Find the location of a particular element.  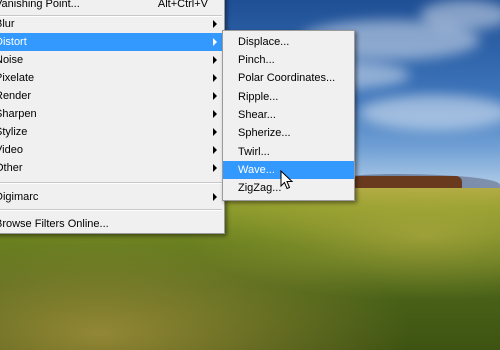

menu-item-render: Render is located at coordinates (112, 96).